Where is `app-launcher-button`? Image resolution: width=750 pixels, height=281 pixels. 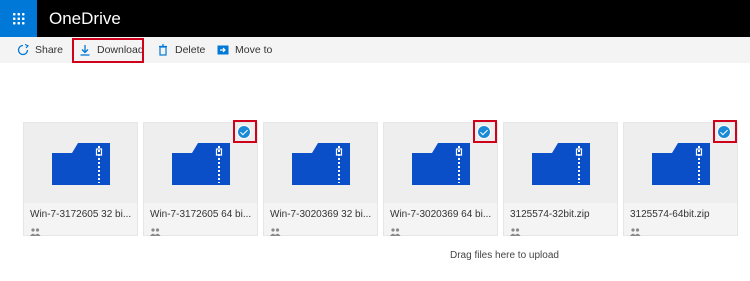 app-launcher-button is located at coordinates (18, 18).